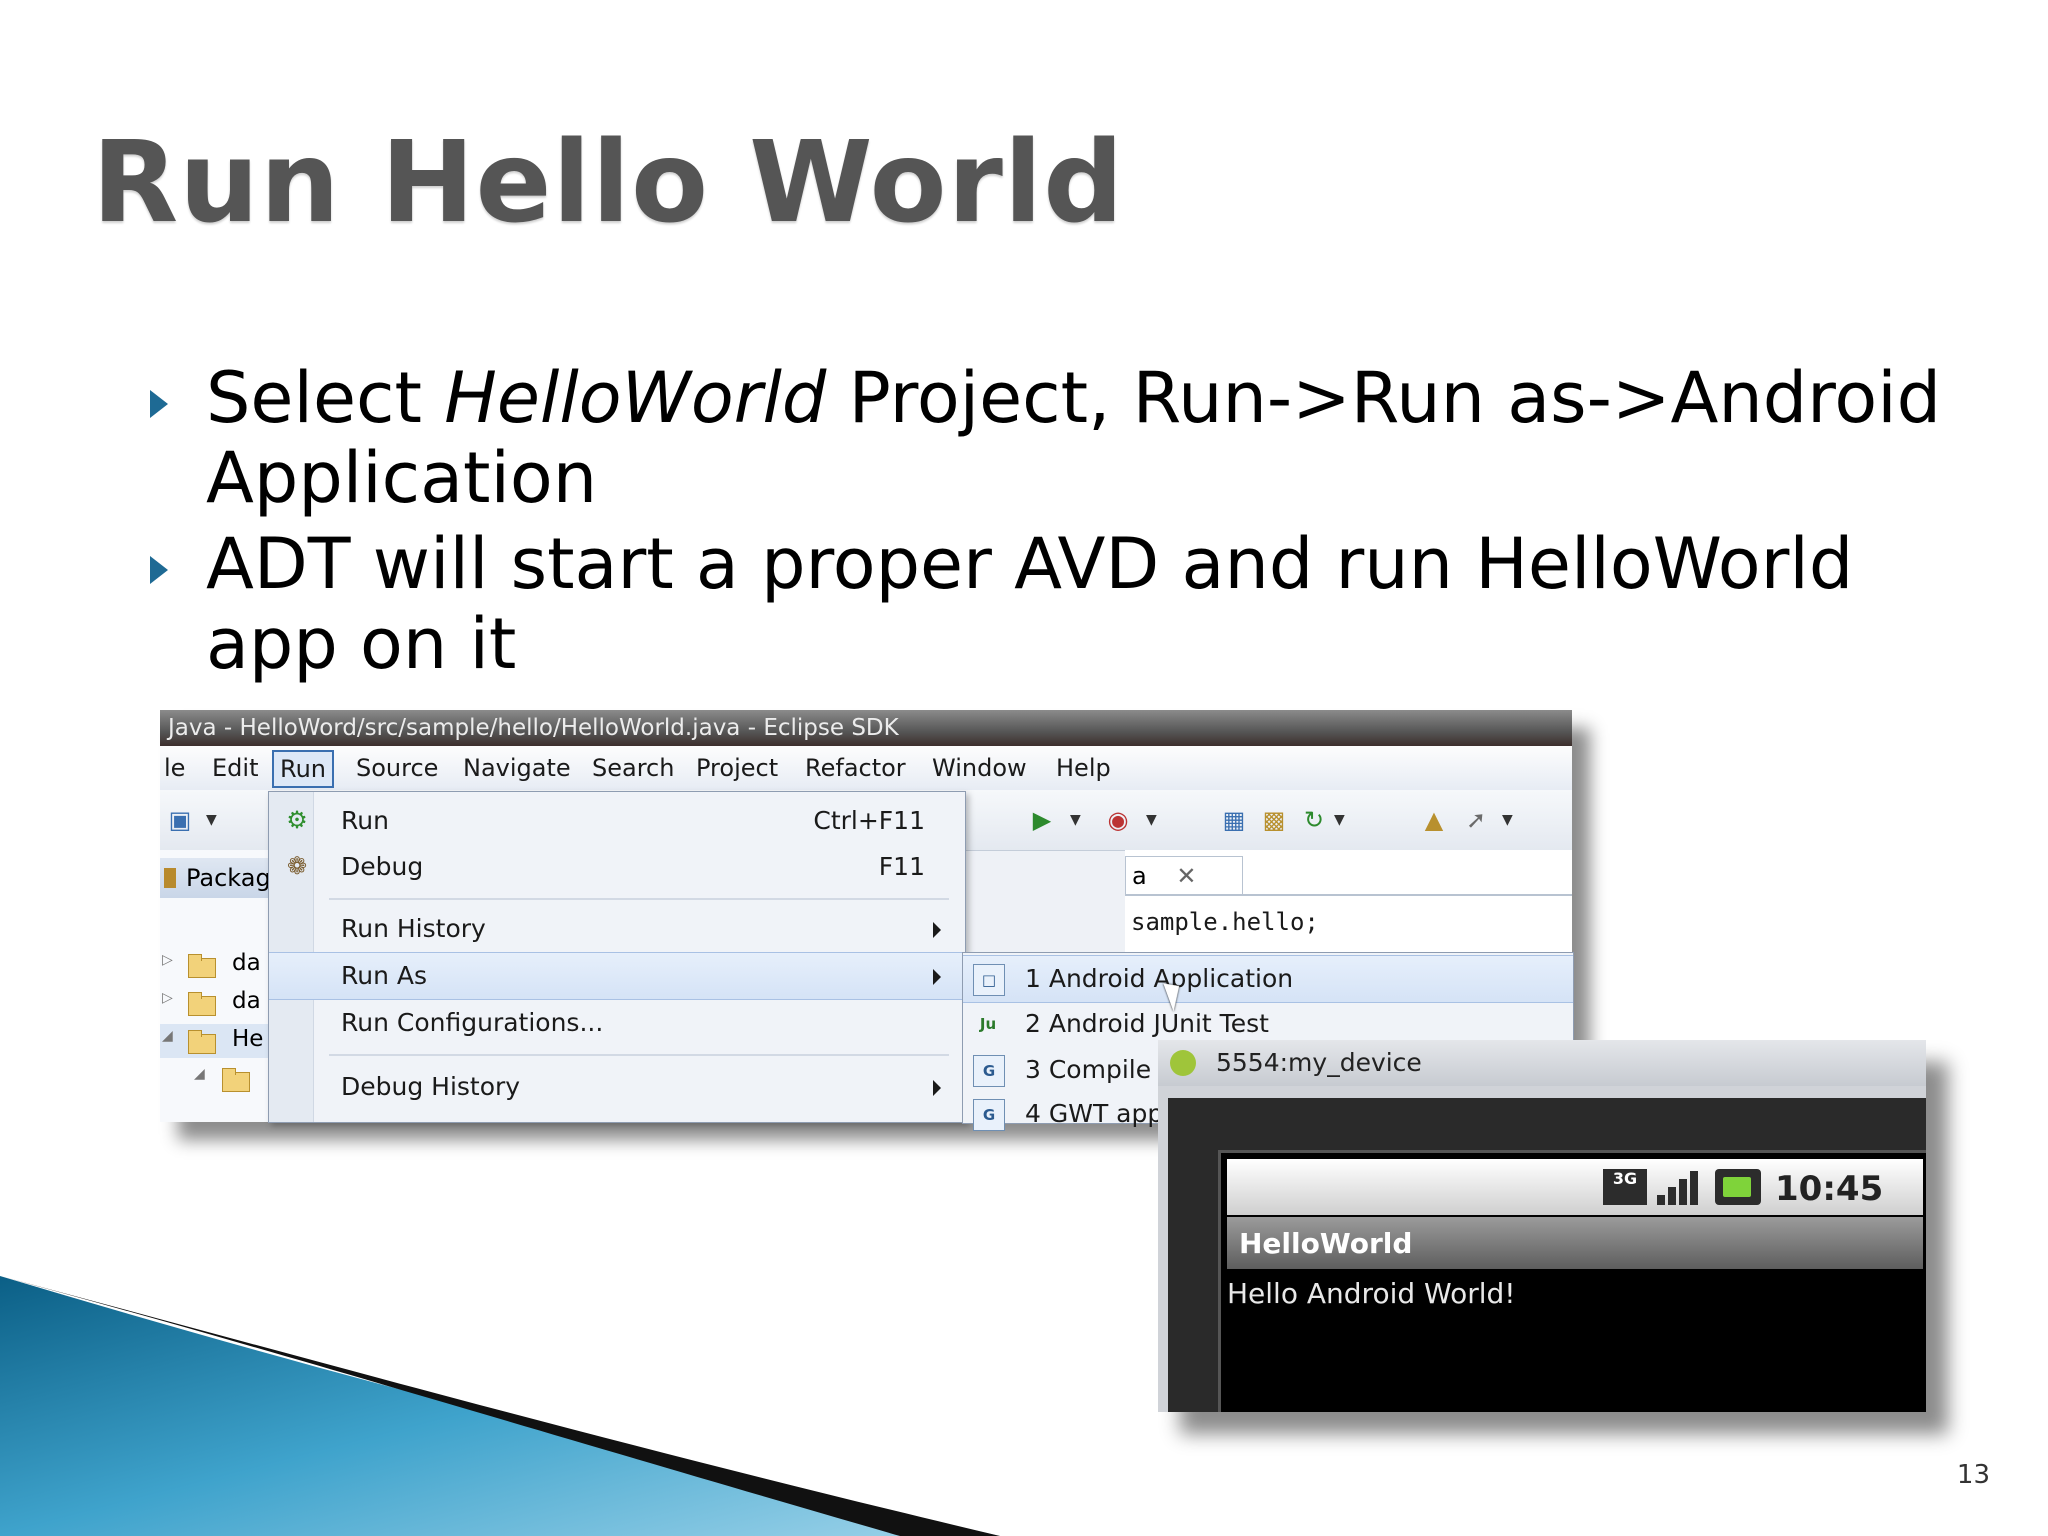 Image resolution: width=2048 pixels, height=1536 pixels. What do you see at coordinates (855, 768) in the screenshot?
I see `menu-refactor: Refactor` at bounding box center [855, 768].